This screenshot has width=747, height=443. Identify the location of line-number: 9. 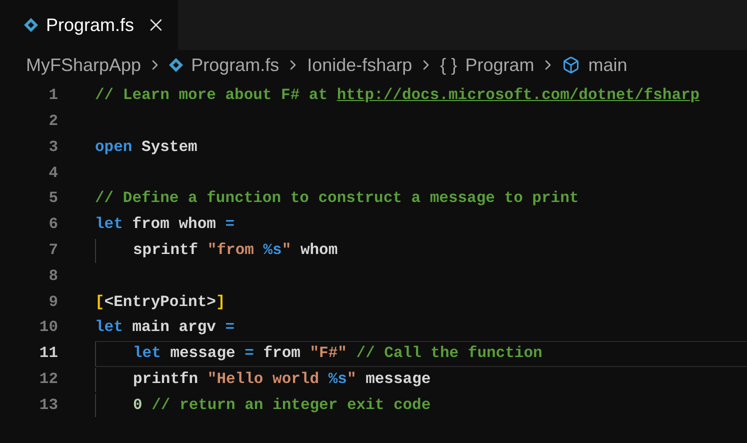
(53, 302).